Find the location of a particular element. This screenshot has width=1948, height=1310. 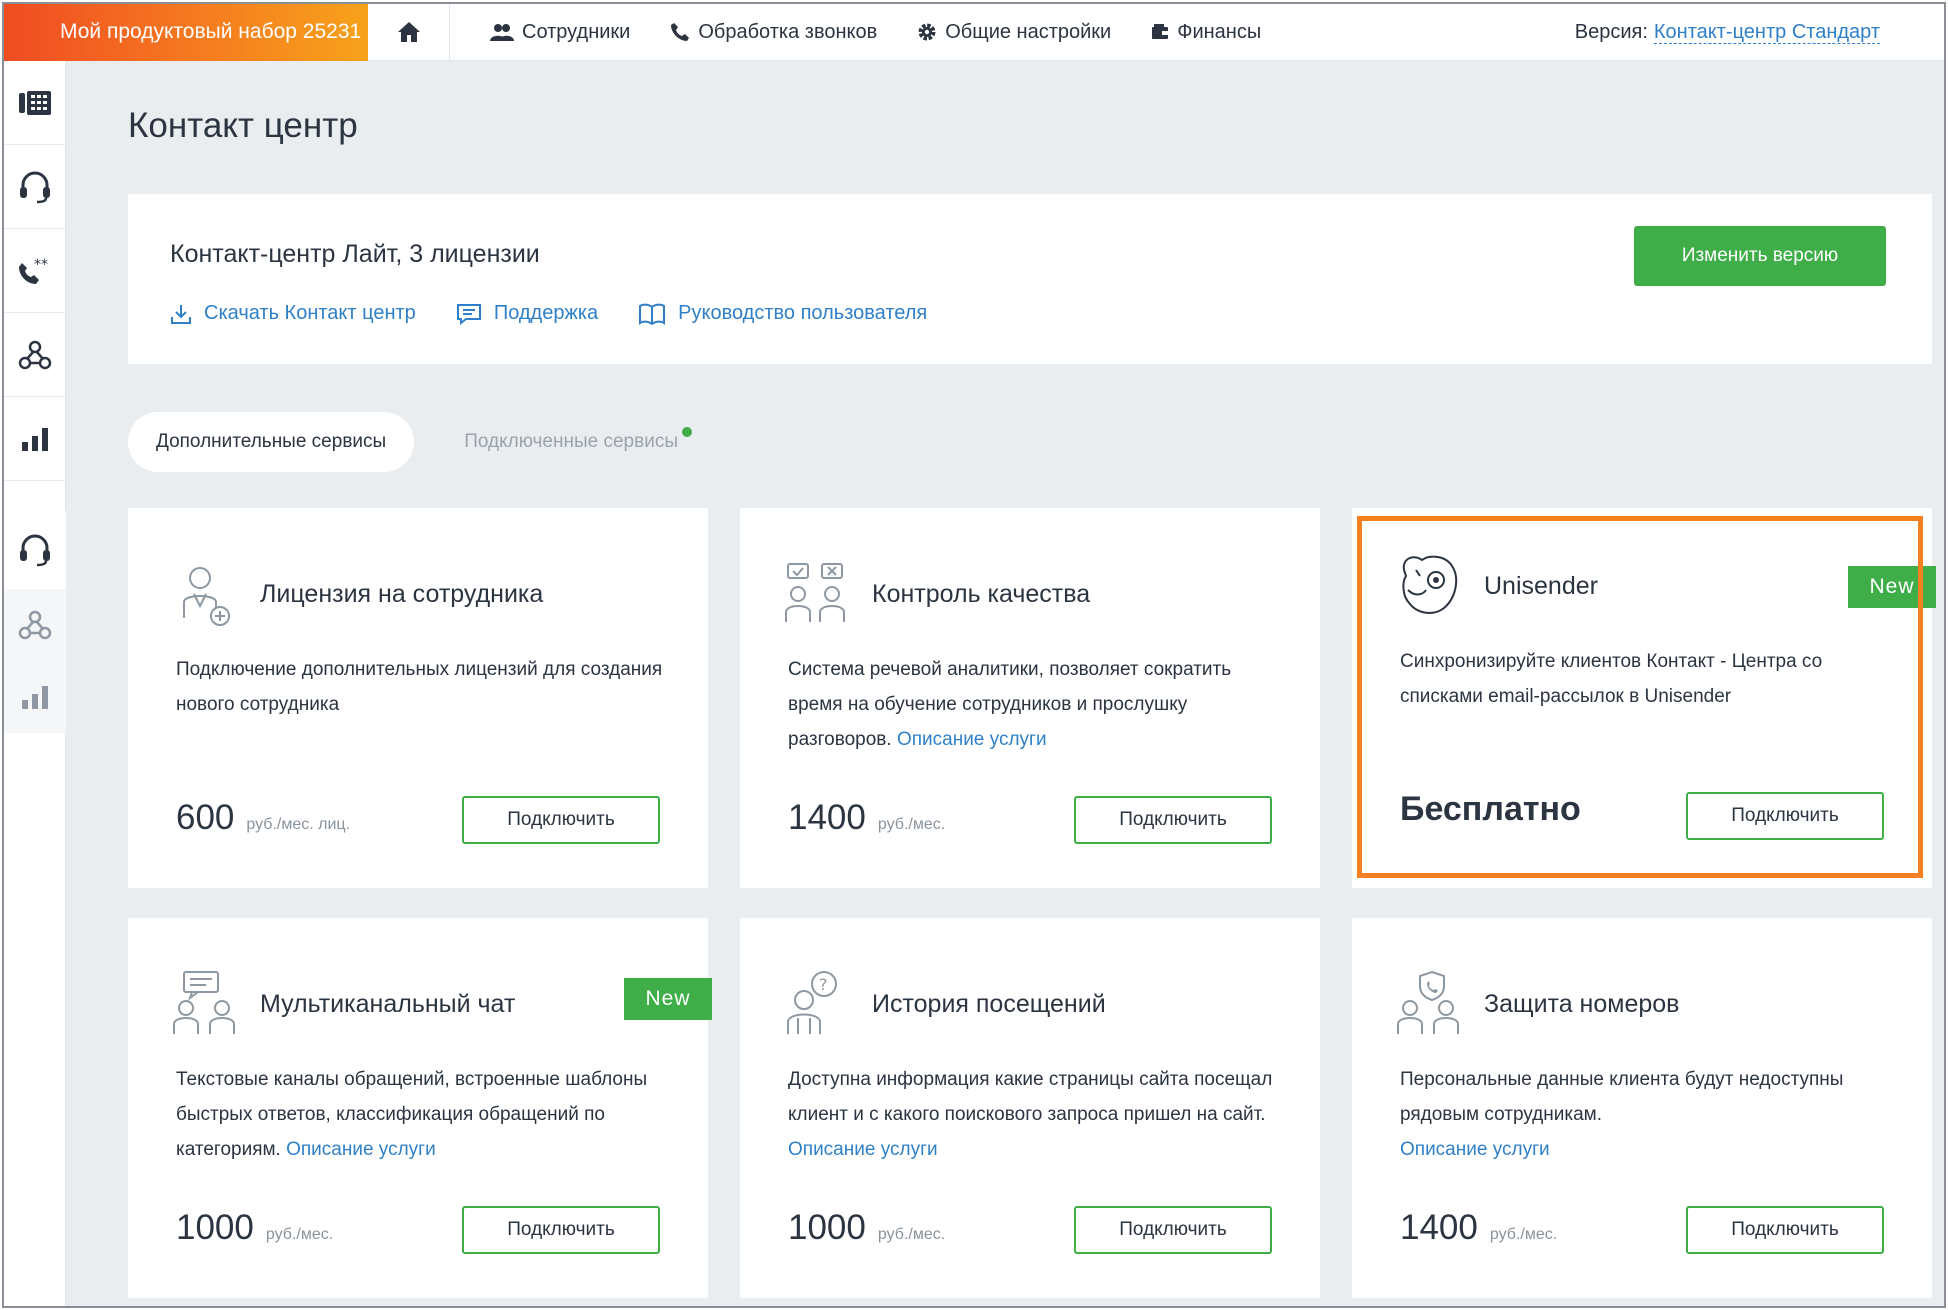

download-link: Скачать Контакт центр is located at coordinates (293, 313).